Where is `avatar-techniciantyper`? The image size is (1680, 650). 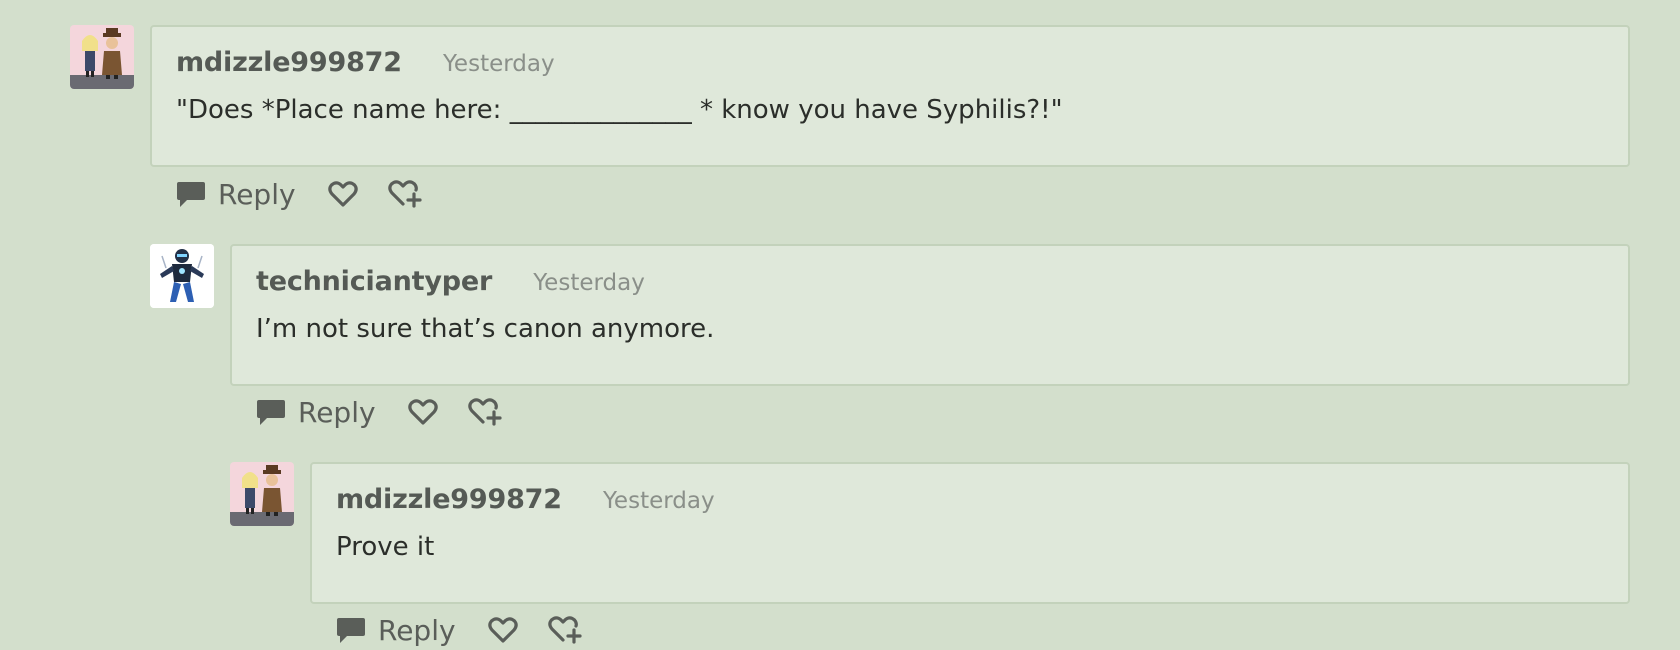
avatar-techniciantyper is located at coordinates (182, 276).